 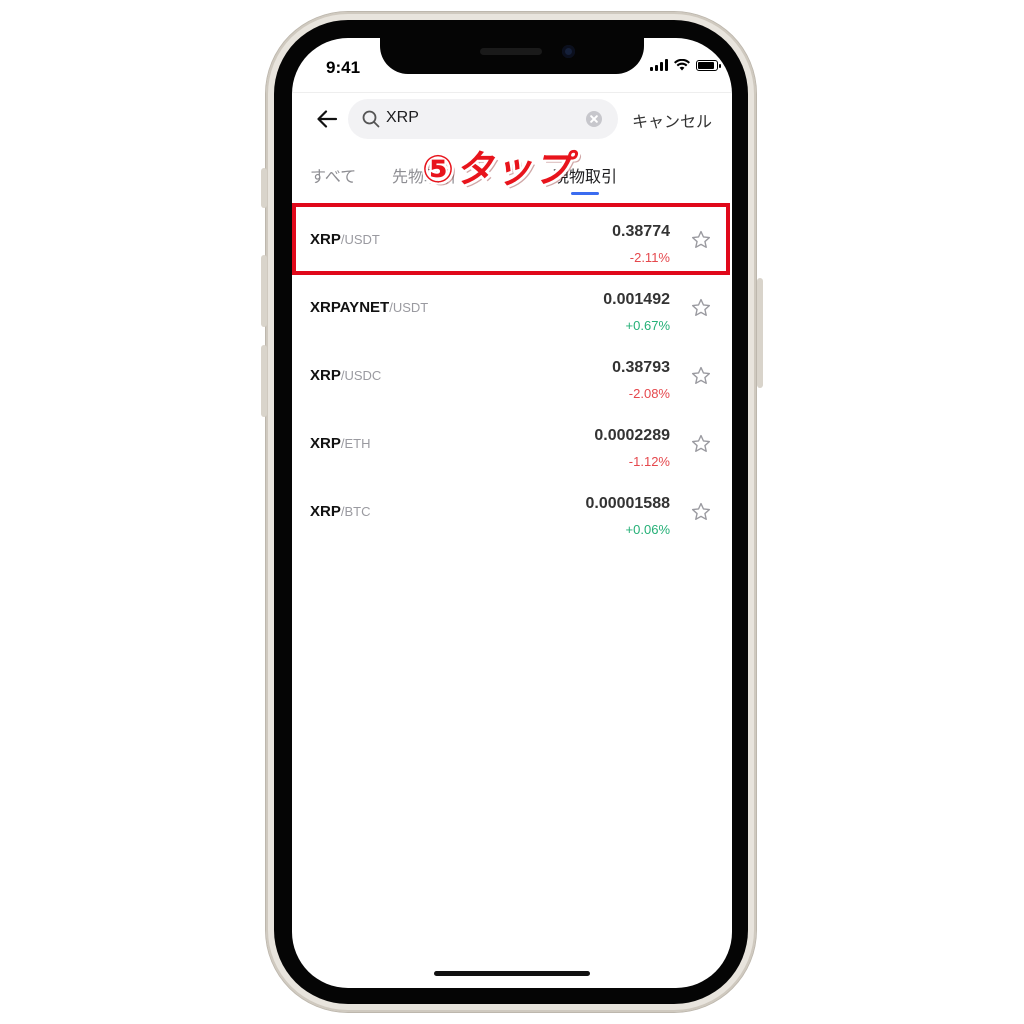 What do you see at coordinates (632, 435) in the screenshot?
I see `pair-price: 0.0002289` at bounding box center [632, 435].